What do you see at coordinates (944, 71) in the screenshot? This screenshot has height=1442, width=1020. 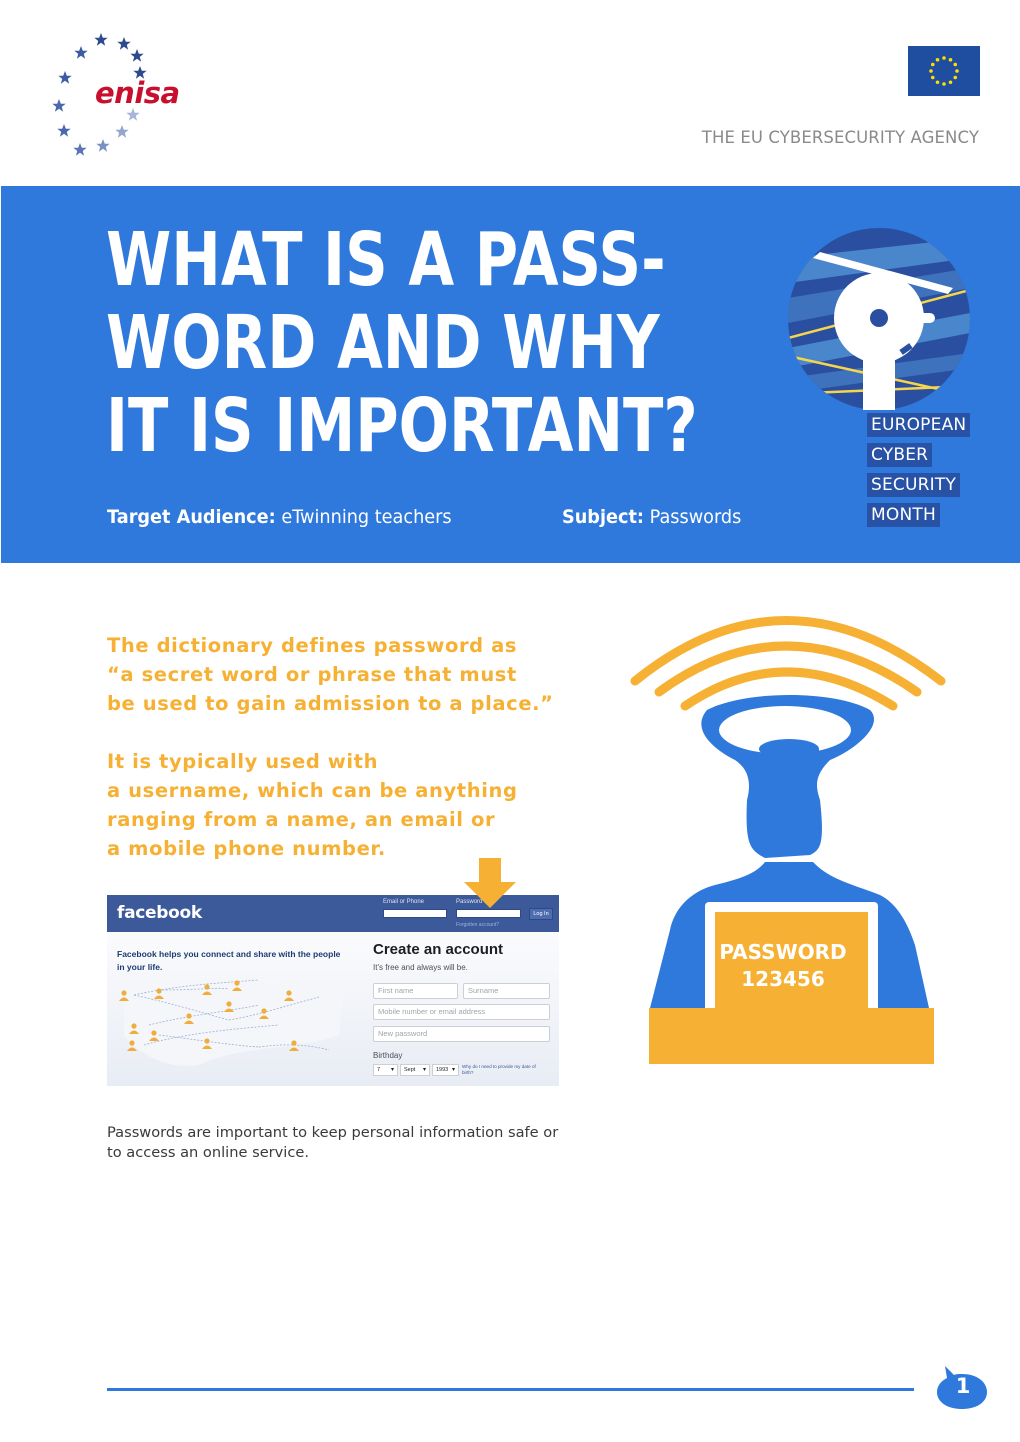 I see `eu-flag-icon` at bounding box center [944, 71].